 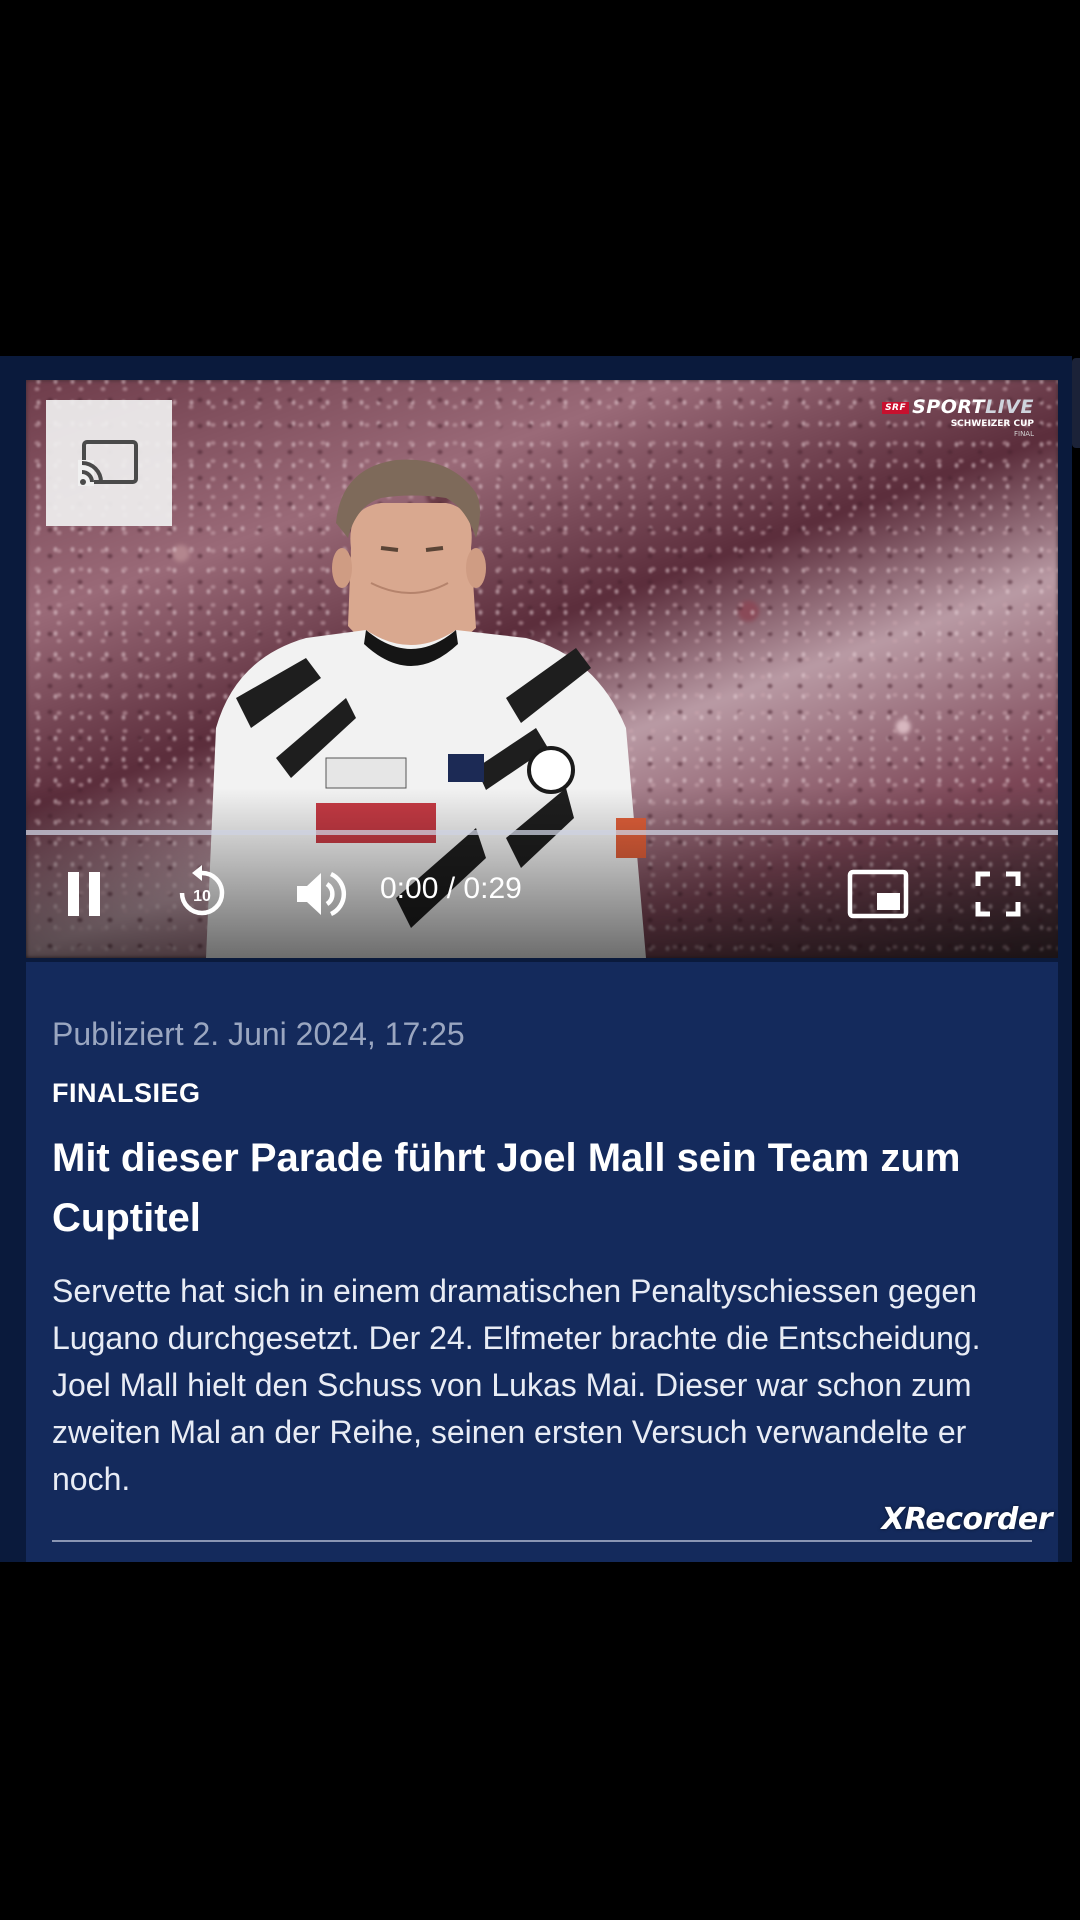 What do you see at coordinates (542, 832) in the screenshot?
I see `video-progress-bar` at bounding box center [542, 832].